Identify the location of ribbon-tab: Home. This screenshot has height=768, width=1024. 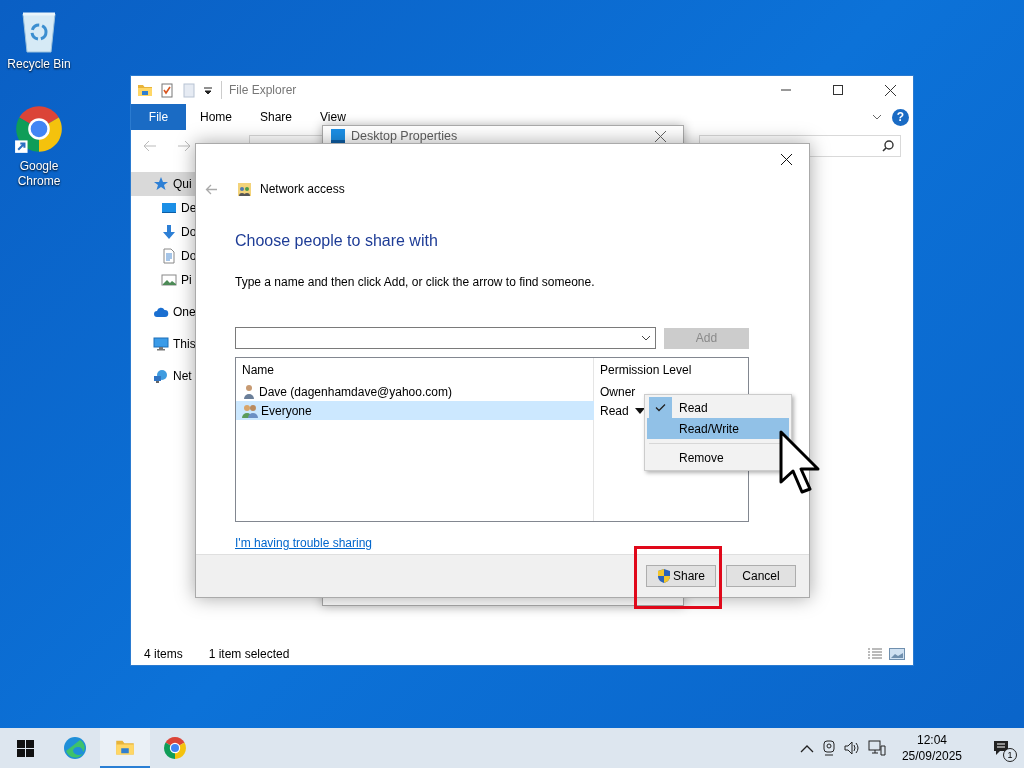
(216, 117).